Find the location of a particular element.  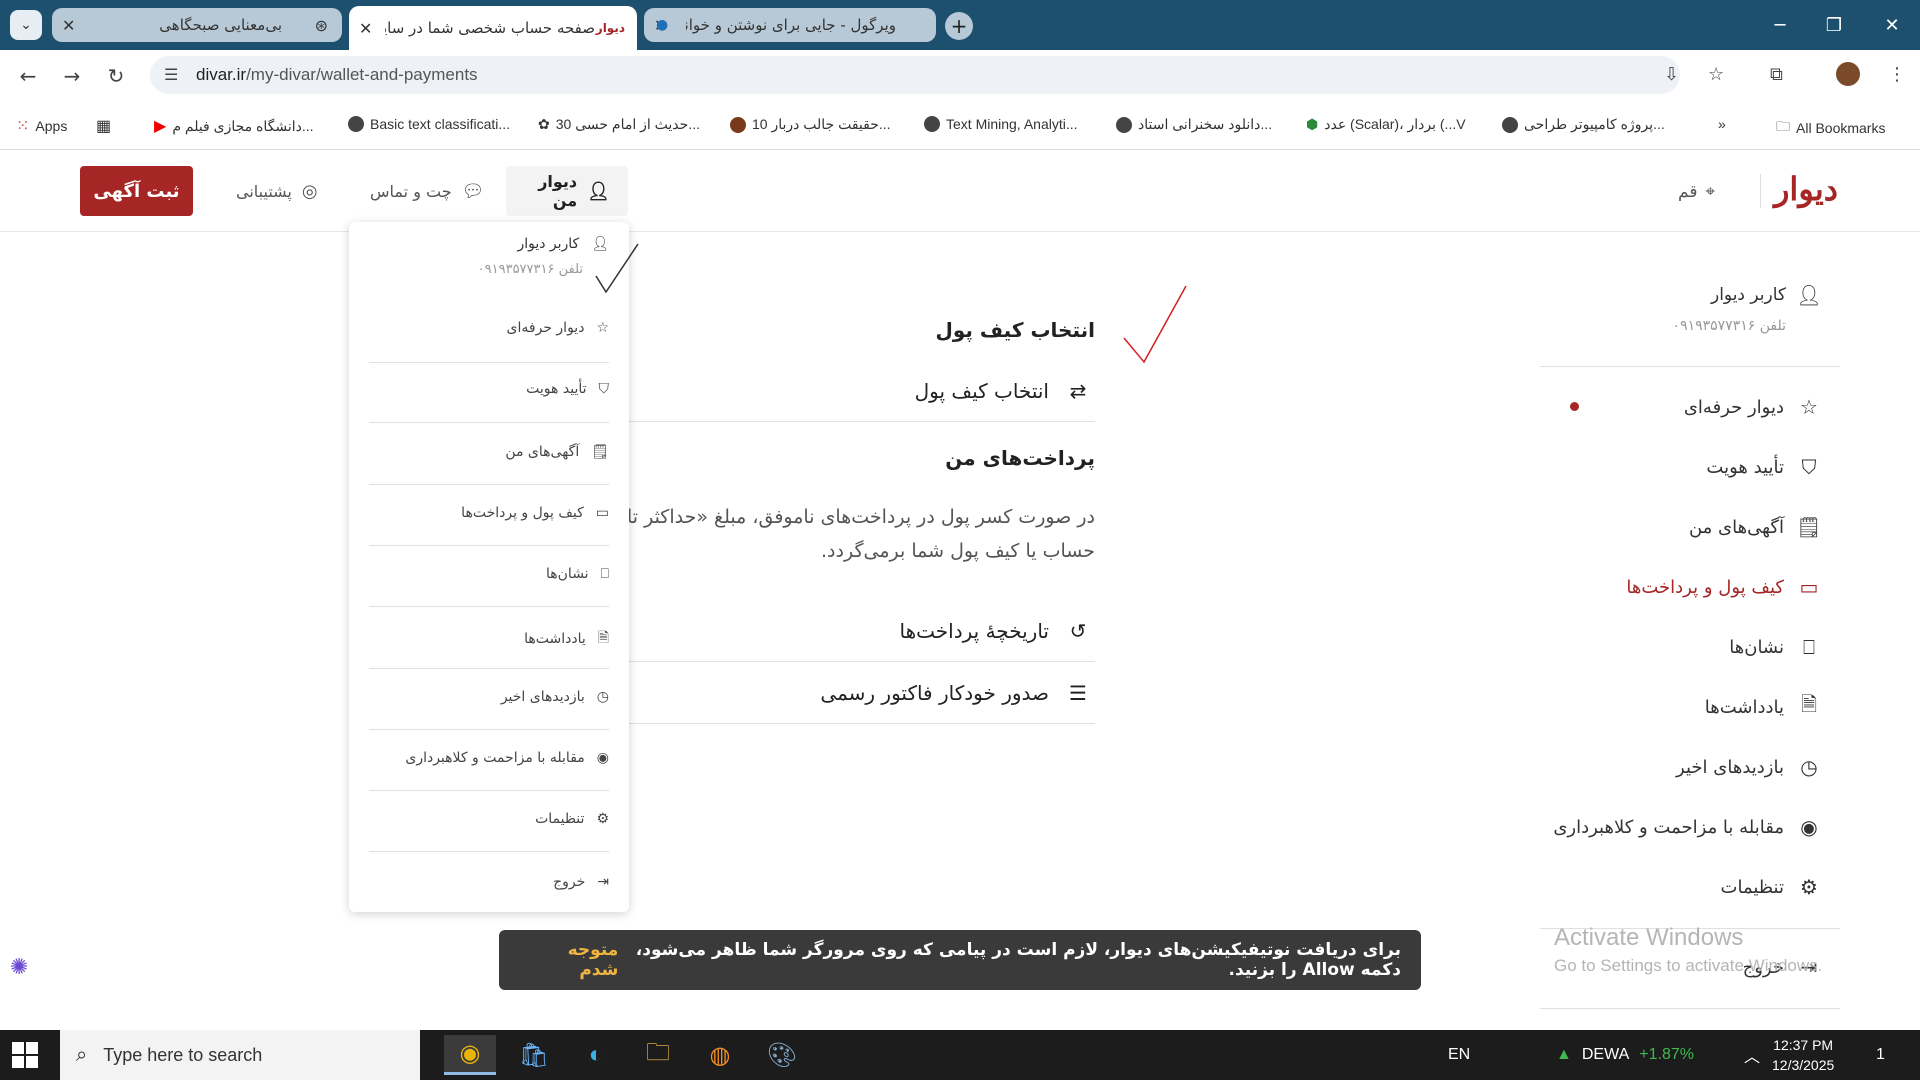

close-window-icon: ✕ is located at coordinates (1892, 25).